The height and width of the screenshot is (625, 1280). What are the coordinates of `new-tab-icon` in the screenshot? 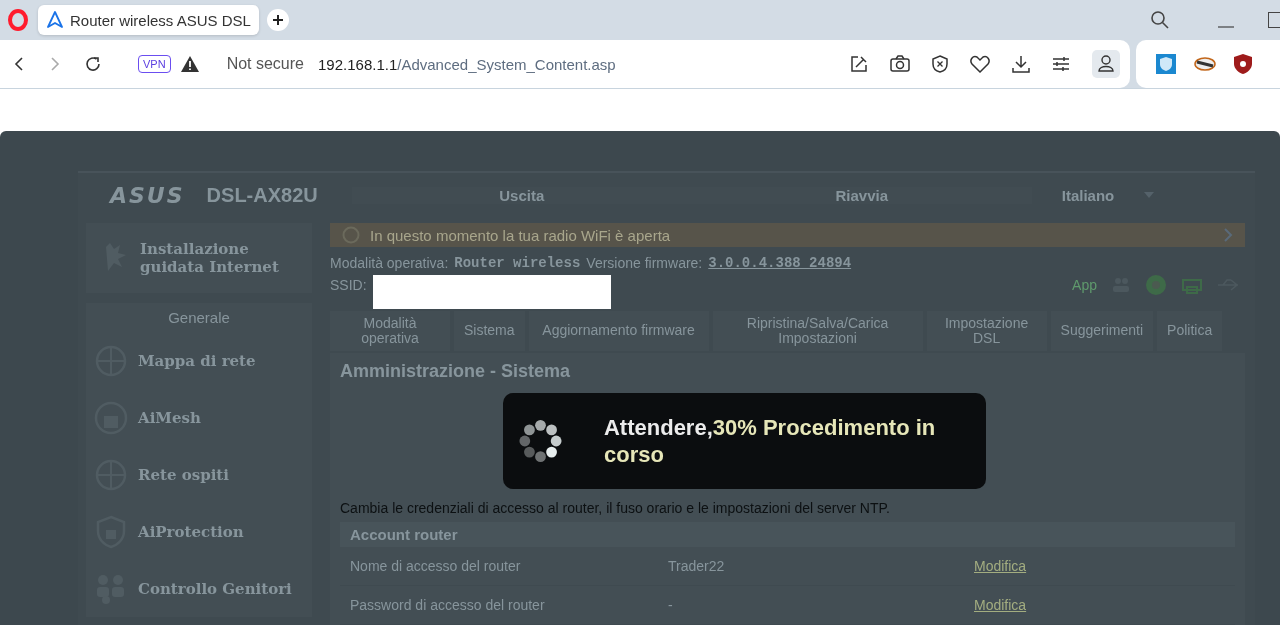 It's located at (277, 20).